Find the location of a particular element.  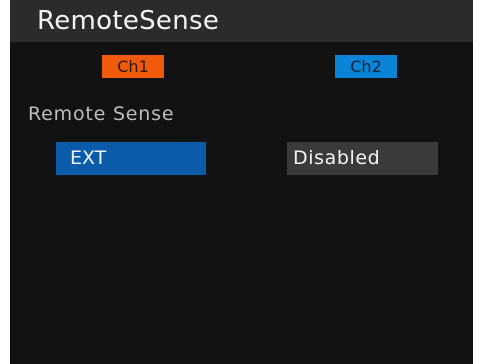

remote-sense-label: Remote Sense is located at coordinates (101, 114).